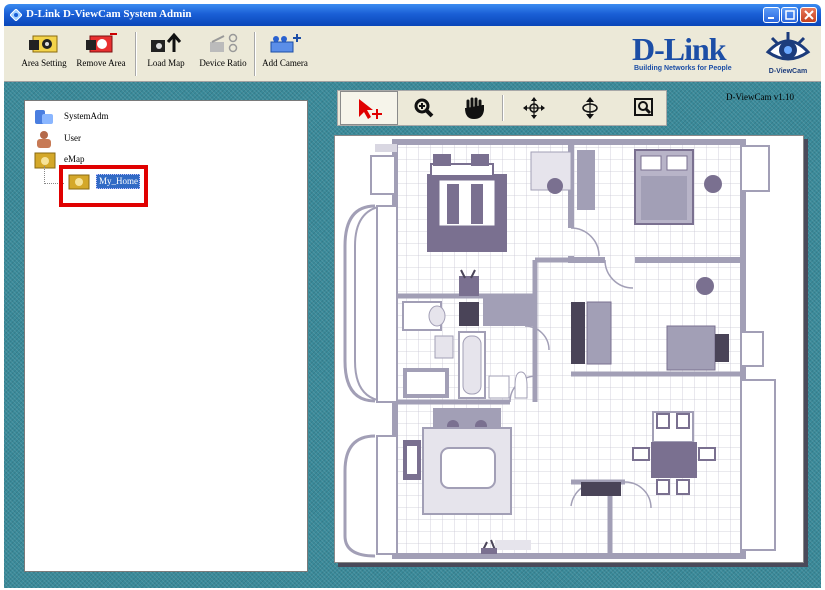  I want to click on device-ratio-button: Device Ratio, so click(223, 53).